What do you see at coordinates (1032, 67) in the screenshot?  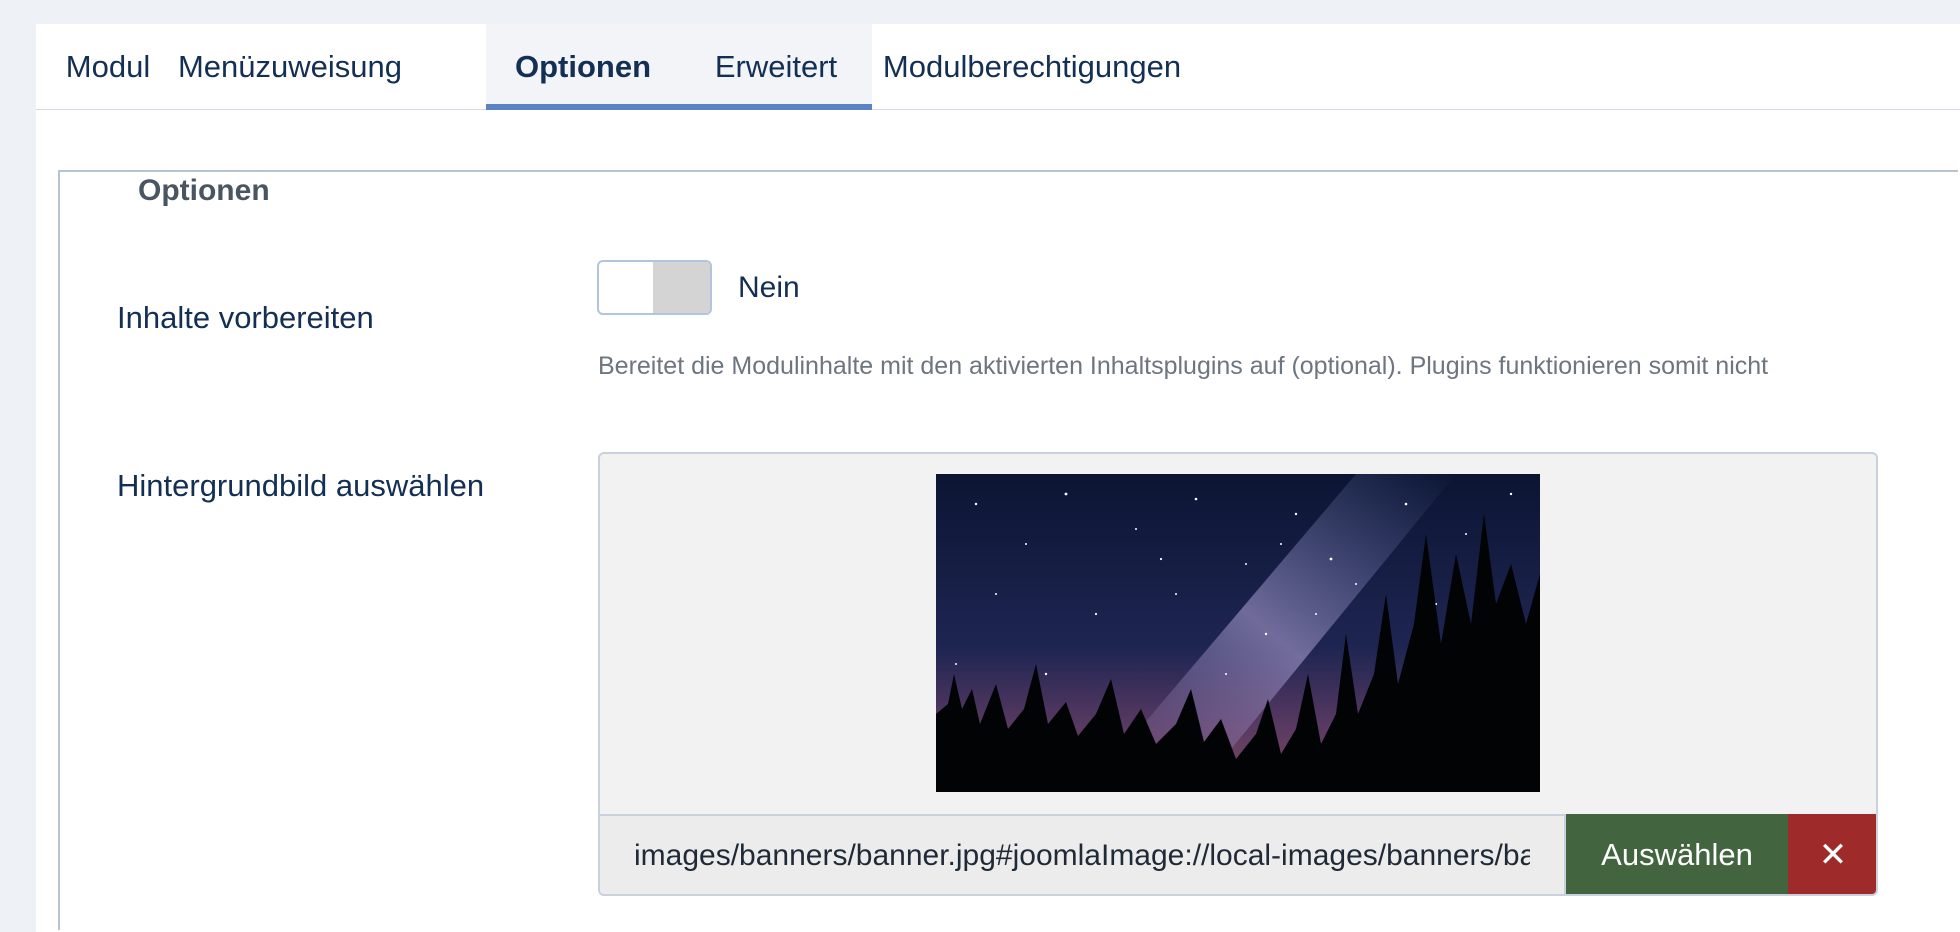 I see `tab-modulberechtigungen: Modulberechtigungen` at bounding box center [1032, 67].